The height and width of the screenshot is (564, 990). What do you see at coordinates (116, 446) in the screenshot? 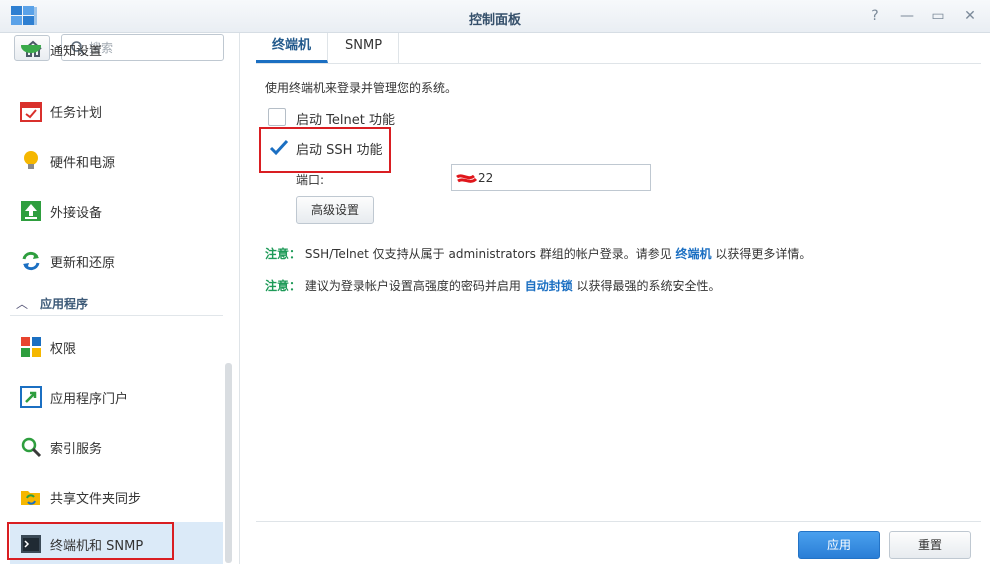
I see `sidebar-item-indexing: 索引服务` at bounding box center [116, 446].